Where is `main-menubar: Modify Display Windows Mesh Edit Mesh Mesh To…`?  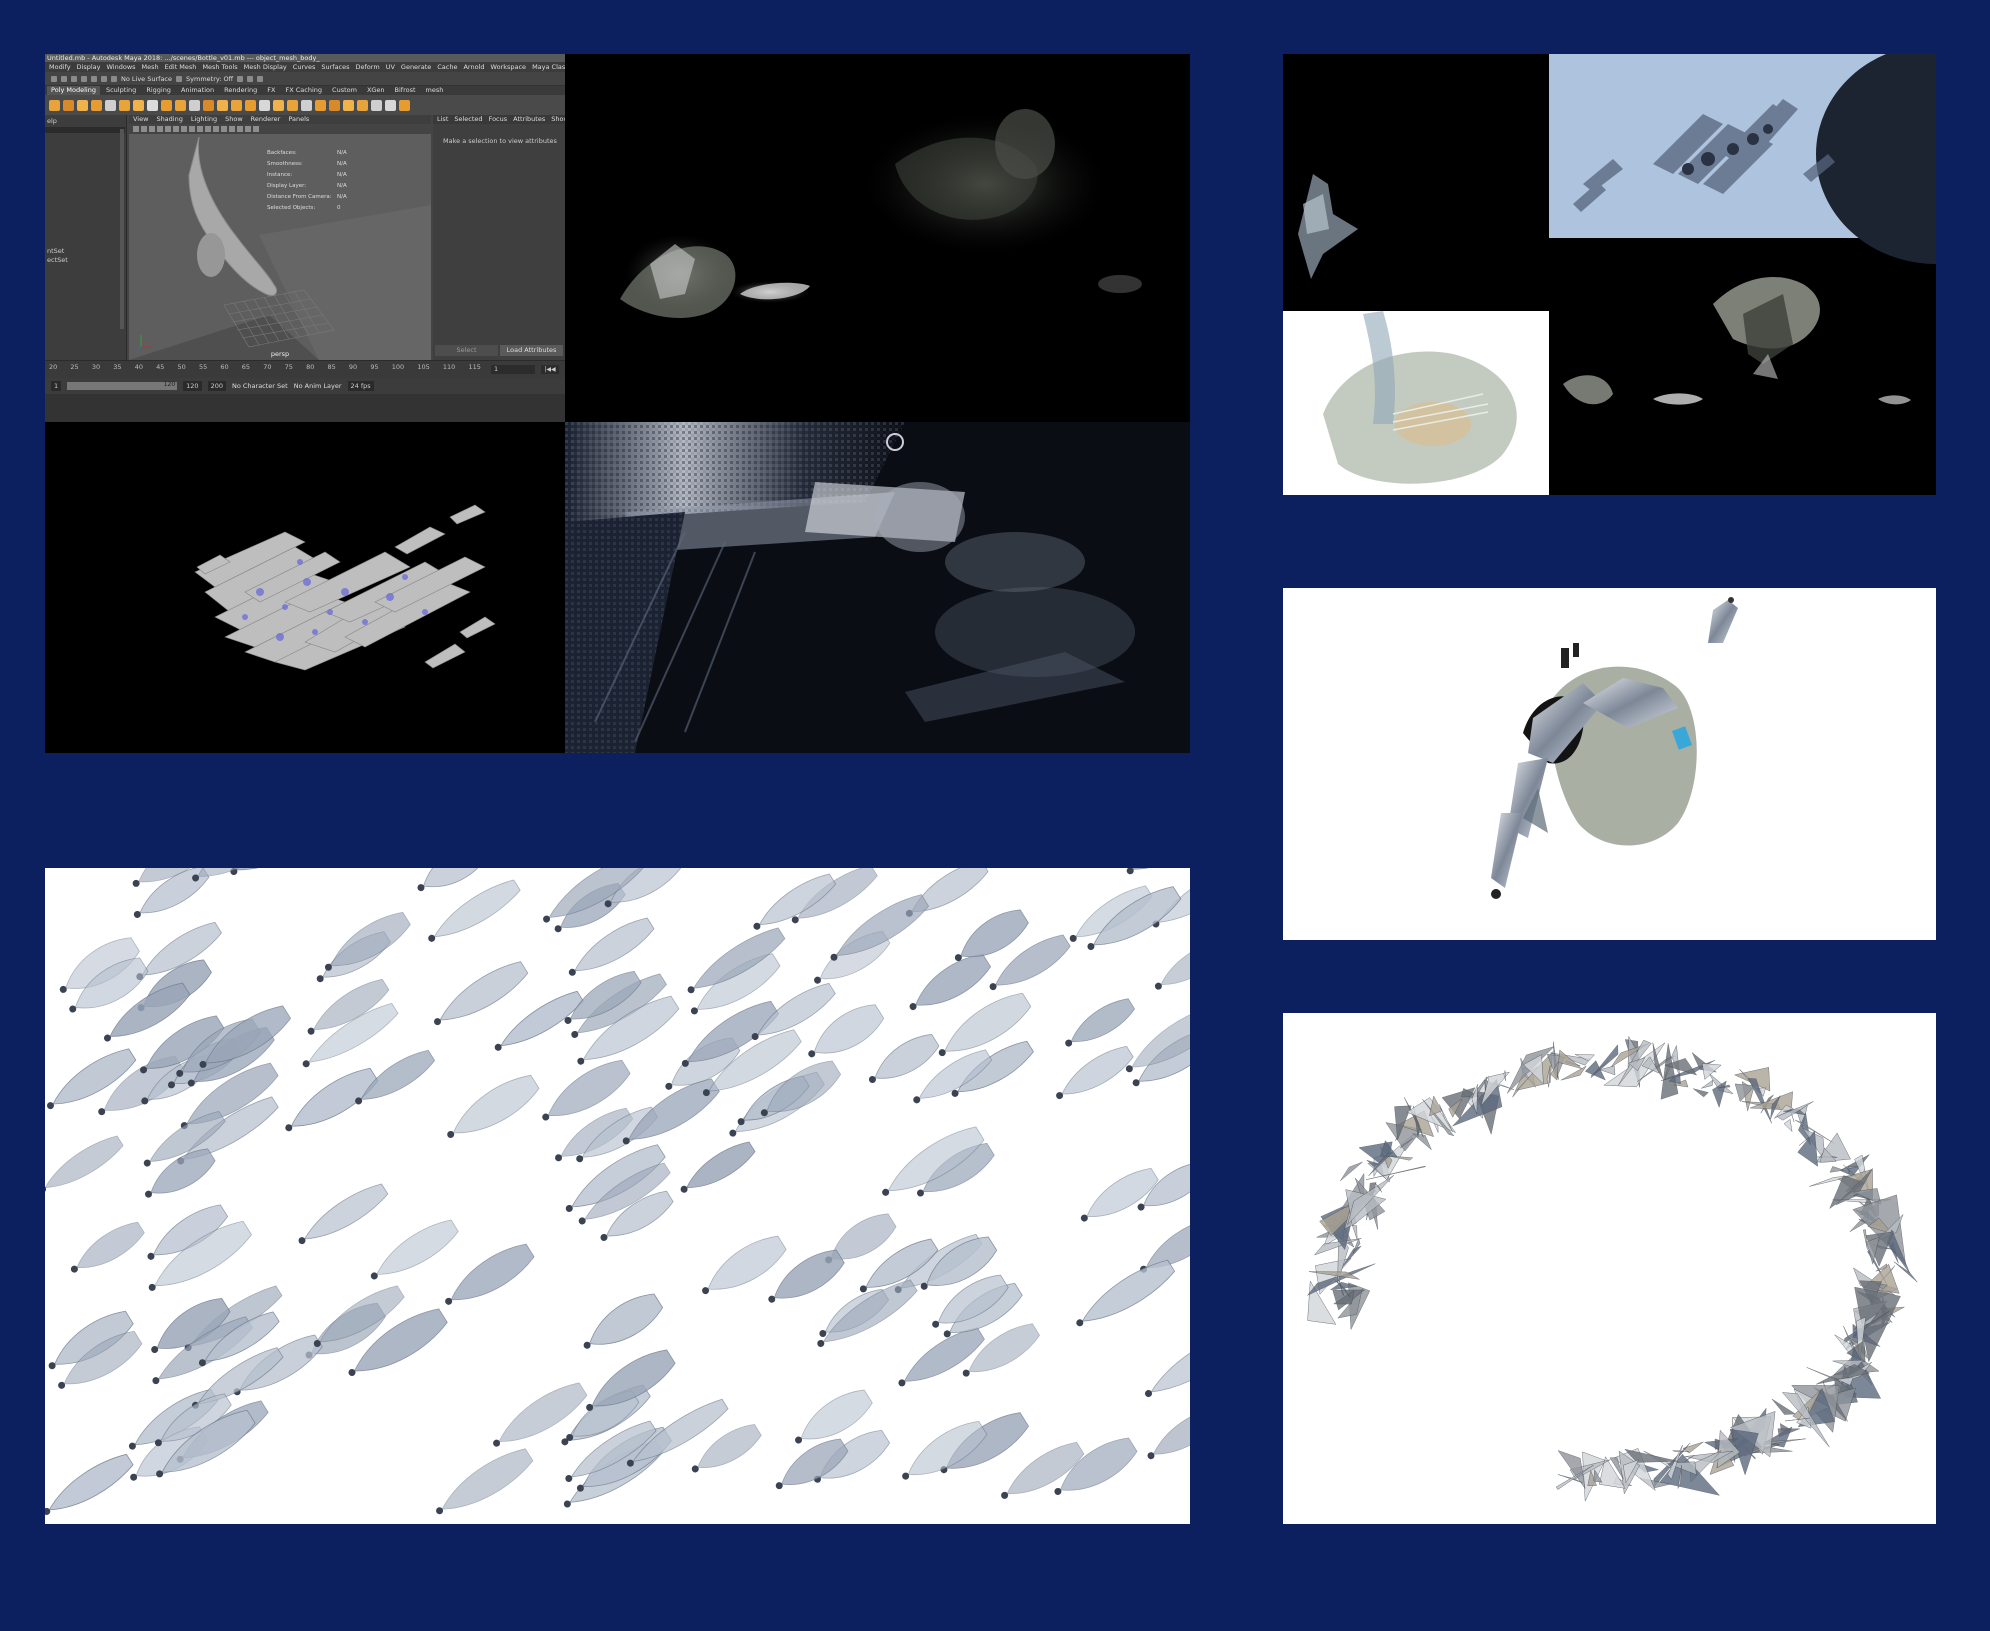
main-menubar: Modify Display Windows Mesh Edit Mesh Mesh To… is located at coordinates (305, 67).